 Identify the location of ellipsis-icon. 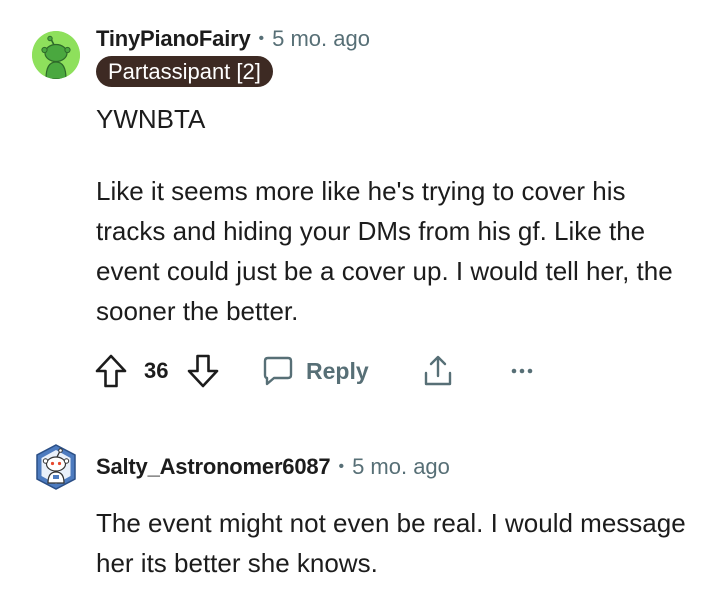
(522, 371).